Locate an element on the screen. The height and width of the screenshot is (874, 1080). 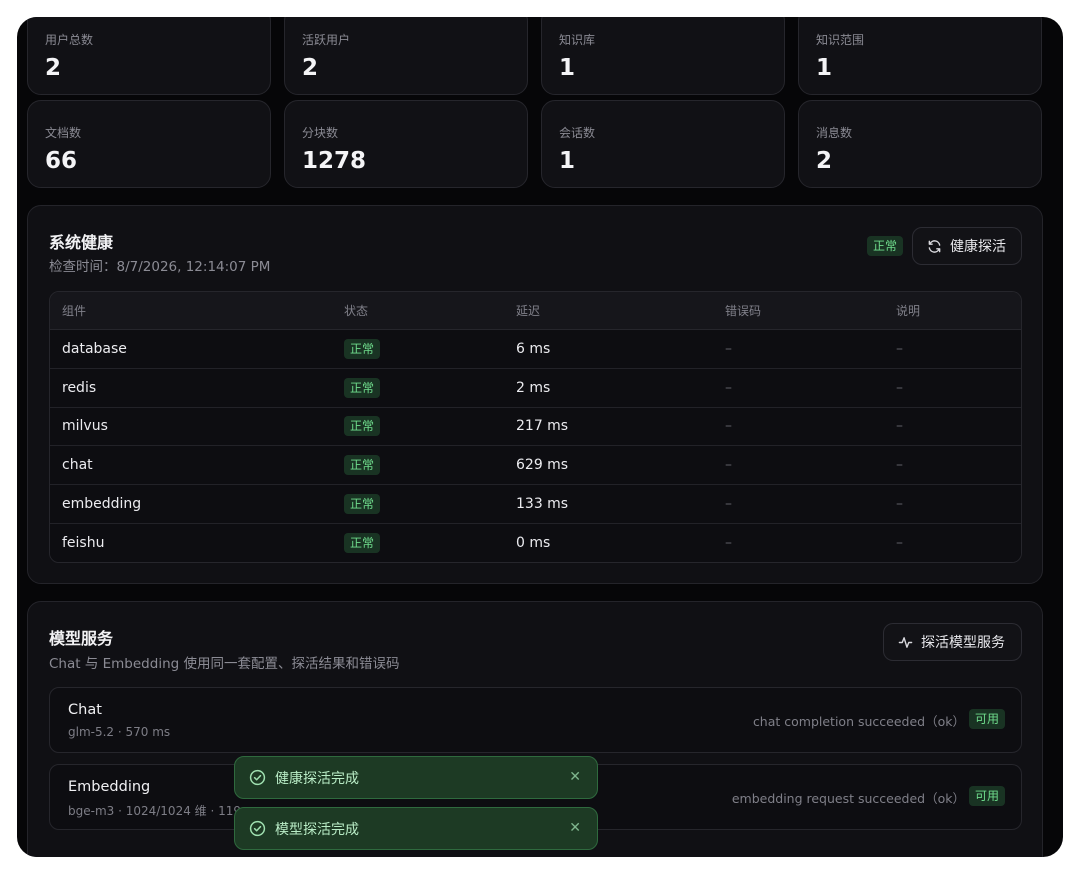
component-name: chat is located at coordinates (77, 465).